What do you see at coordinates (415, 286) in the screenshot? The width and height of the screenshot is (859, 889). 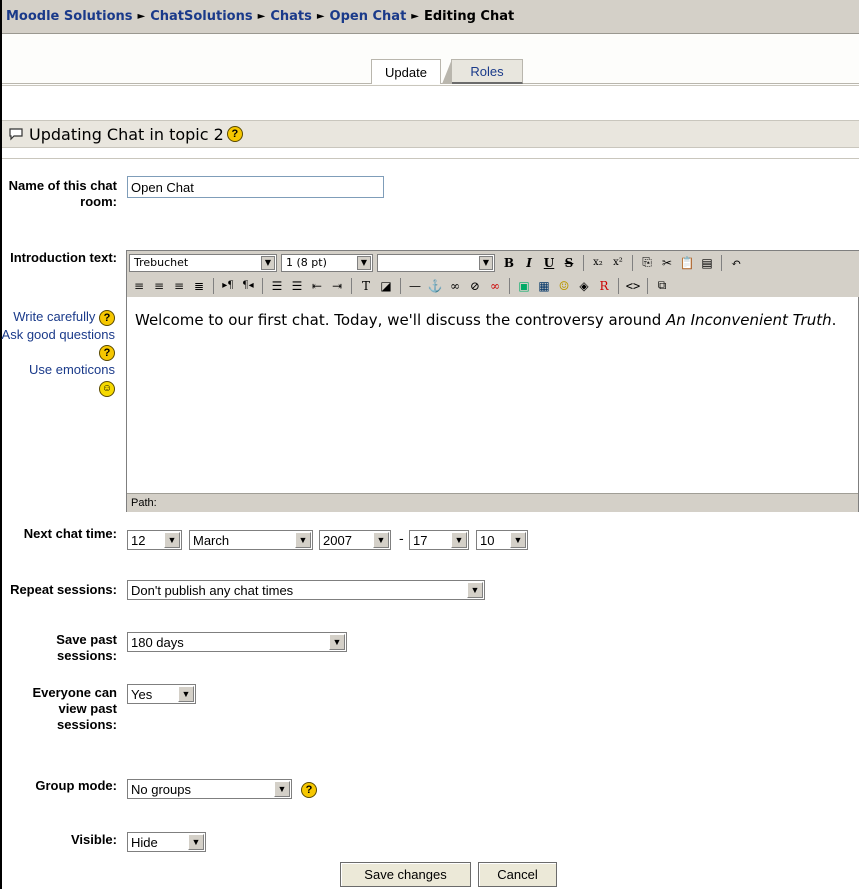 I see `horizontal-rule-icon: —` at bounding box center [415, 286].